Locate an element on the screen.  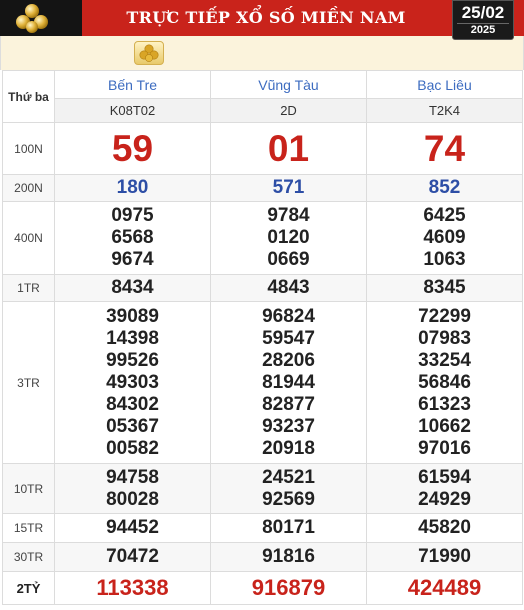
prize-number: 56846 is located at coordinates (444, 382).